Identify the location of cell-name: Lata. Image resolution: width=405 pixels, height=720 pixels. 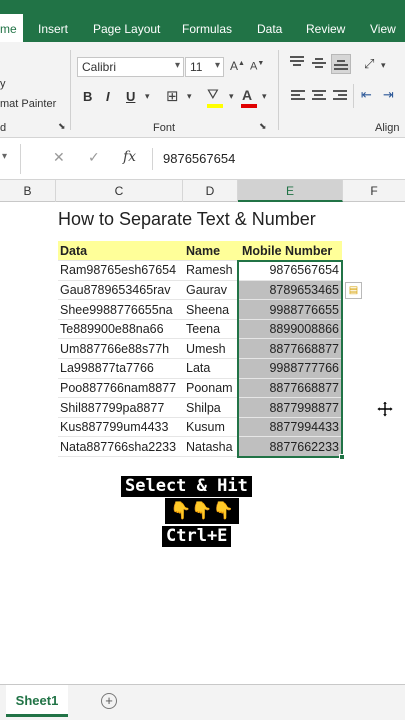
(211, 368).